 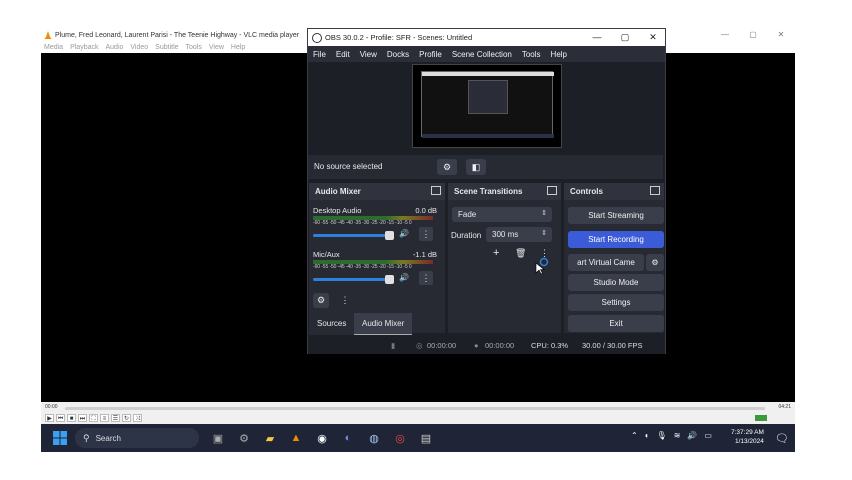 What do you see at coordinates (415, 408) in the screenshot?
I see `vlc-seek-bar` at bounding box center [415, 408].